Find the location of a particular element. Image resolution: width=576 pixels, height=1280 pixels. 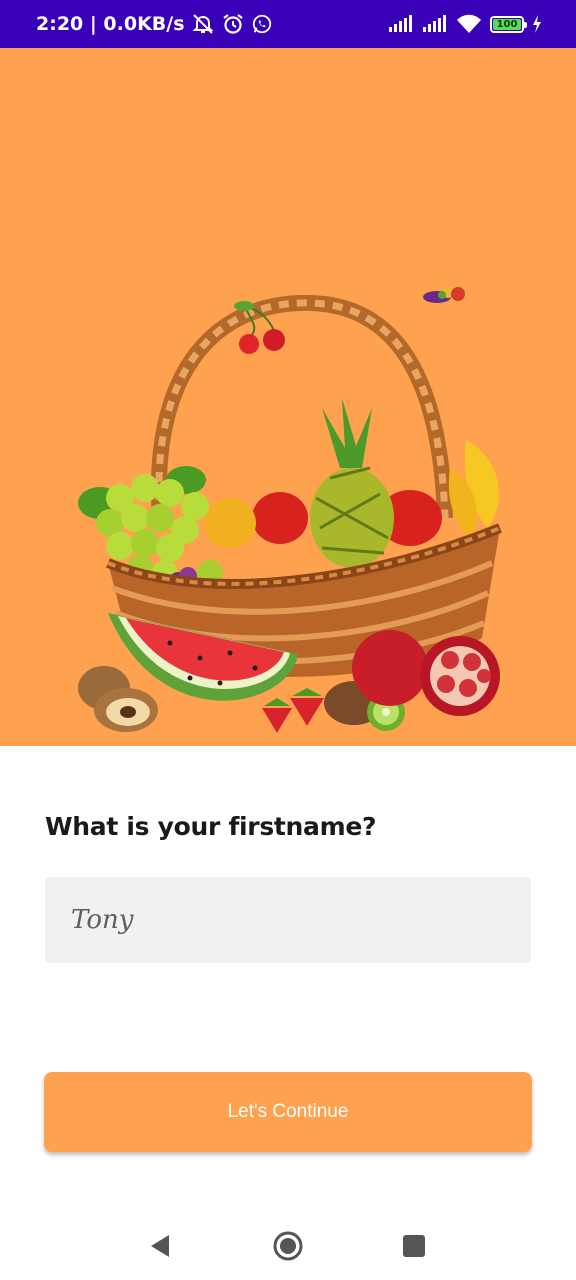

back-button is located at coordinates (160, 1246).